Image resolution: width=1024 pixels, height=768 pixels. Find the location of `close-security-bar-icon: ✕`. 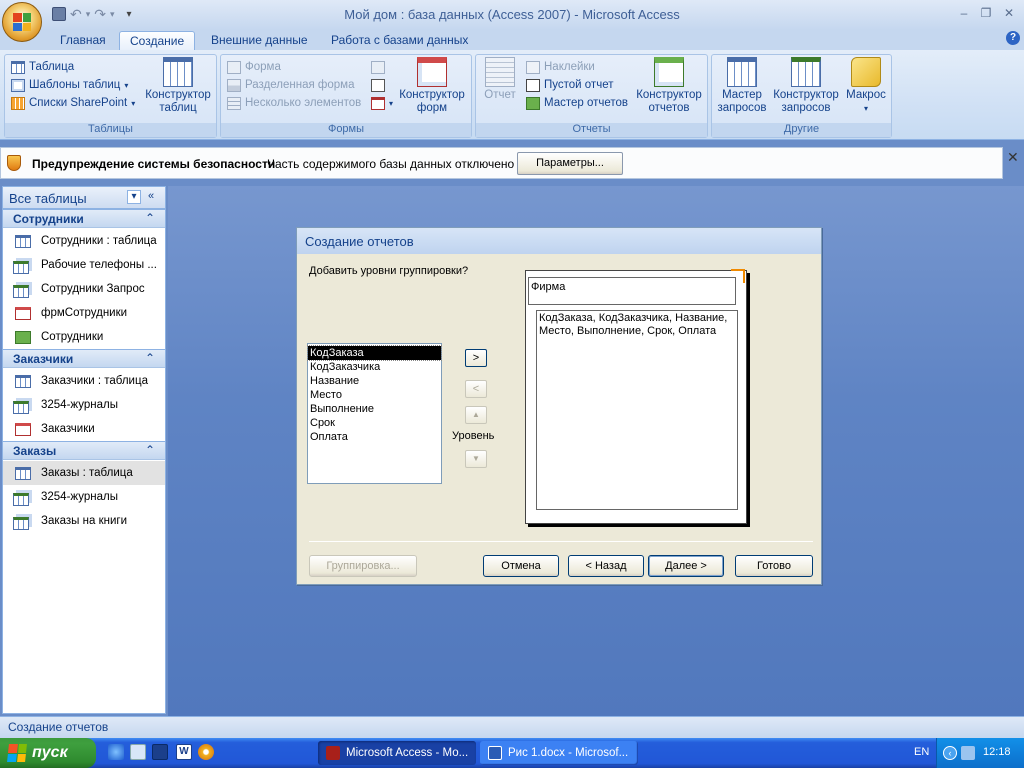

close-security-bar-icon: ✕ is located at coordinates (1013, 157).